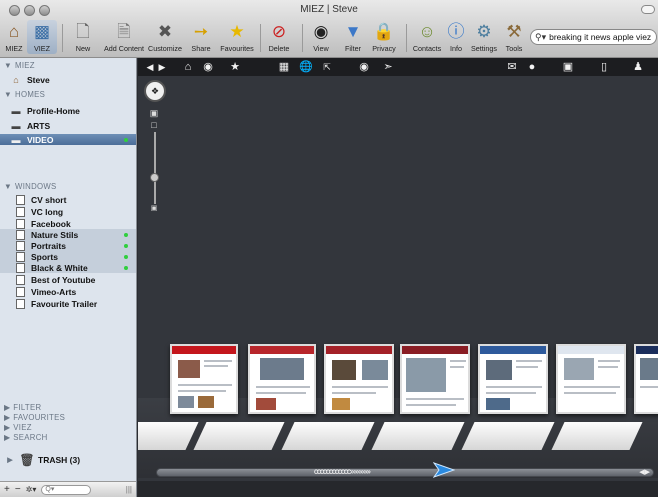 This screenshot has width=658, height=497. I want to click on expand-icon: ⇱, so click(327, 67).